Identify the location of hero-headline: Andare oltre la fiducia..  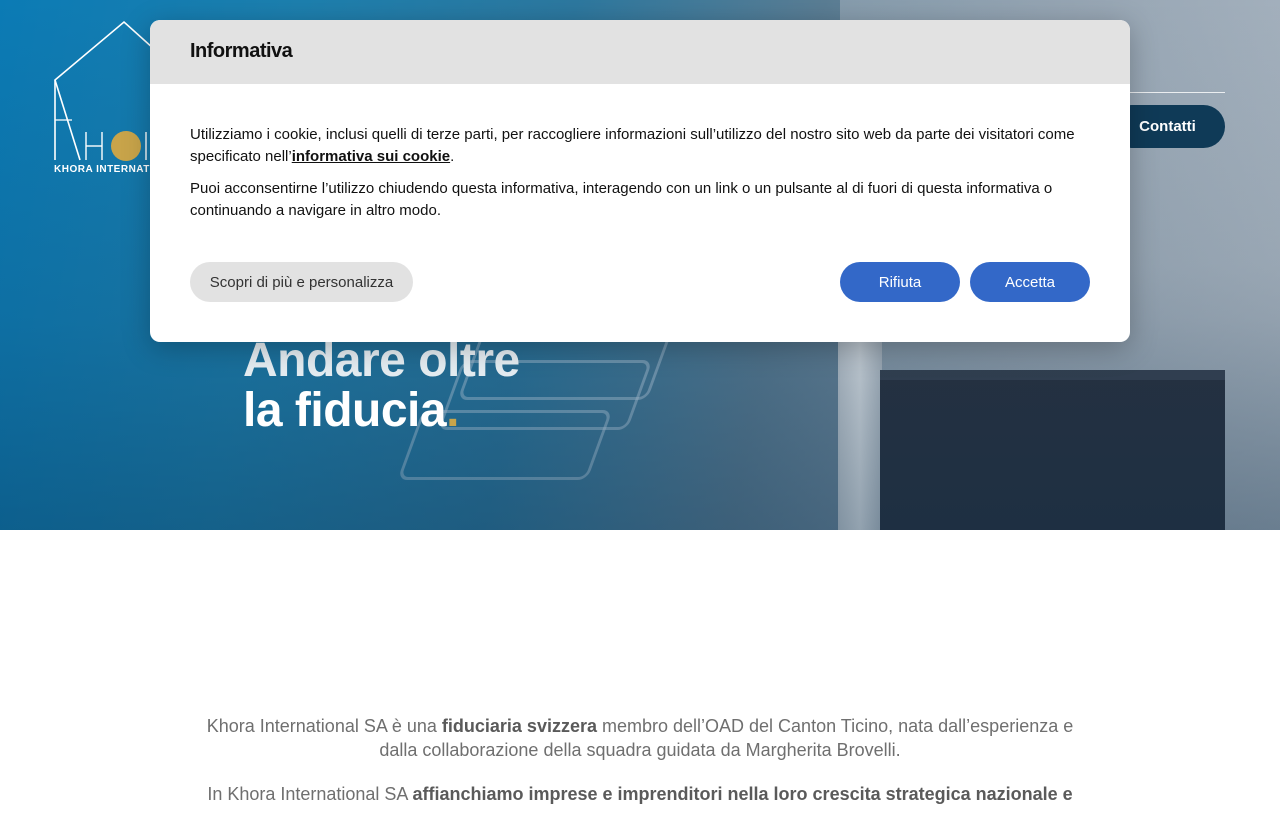
(381, 386).